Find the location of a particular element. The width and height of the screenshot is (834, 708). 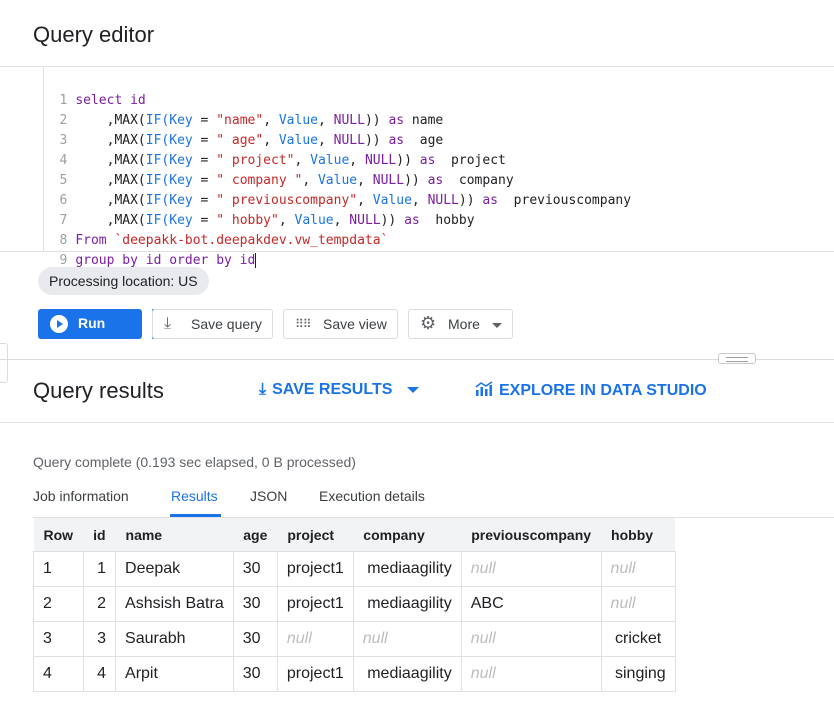

more-label: More is located at coordinates (464, 324).